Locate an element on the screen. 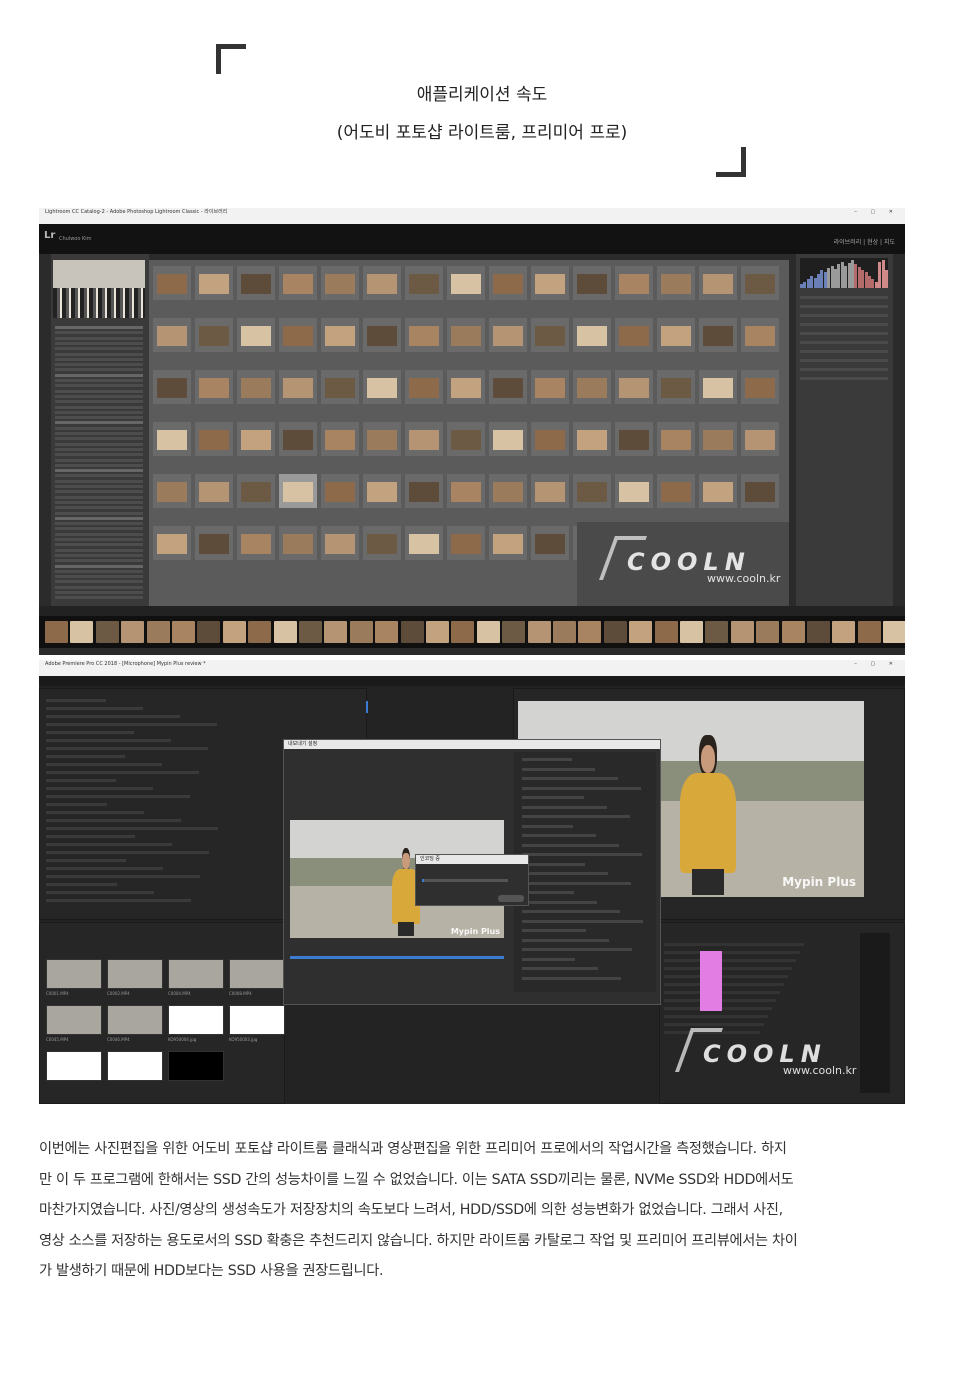 The width and height of the screenshot is (964, 1395). histogram is located at coordinates (844, 273).